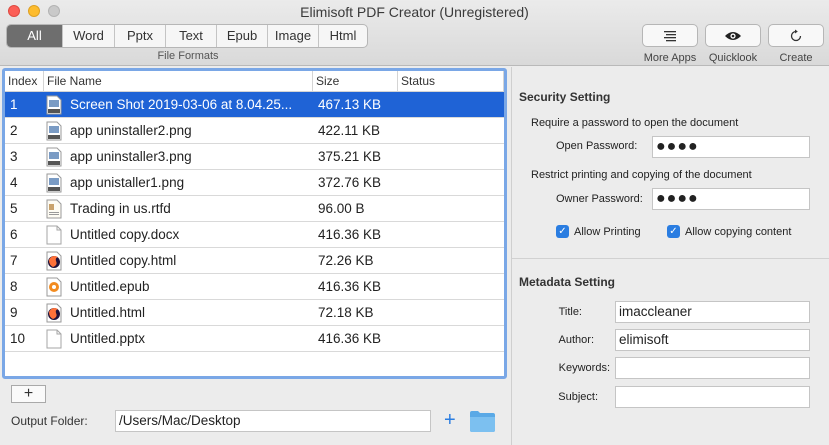  I want to click on row-index: 4, so click(14, 182).